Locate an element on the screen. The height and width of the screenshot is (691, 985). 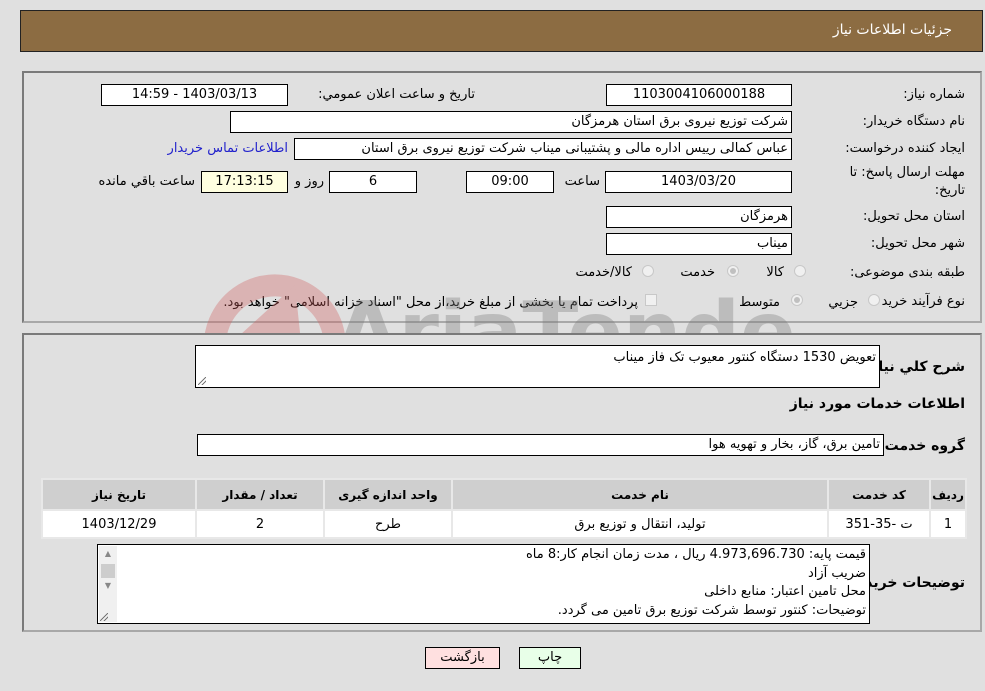
category-radio-goods-service is located at coordinates (648, 271).